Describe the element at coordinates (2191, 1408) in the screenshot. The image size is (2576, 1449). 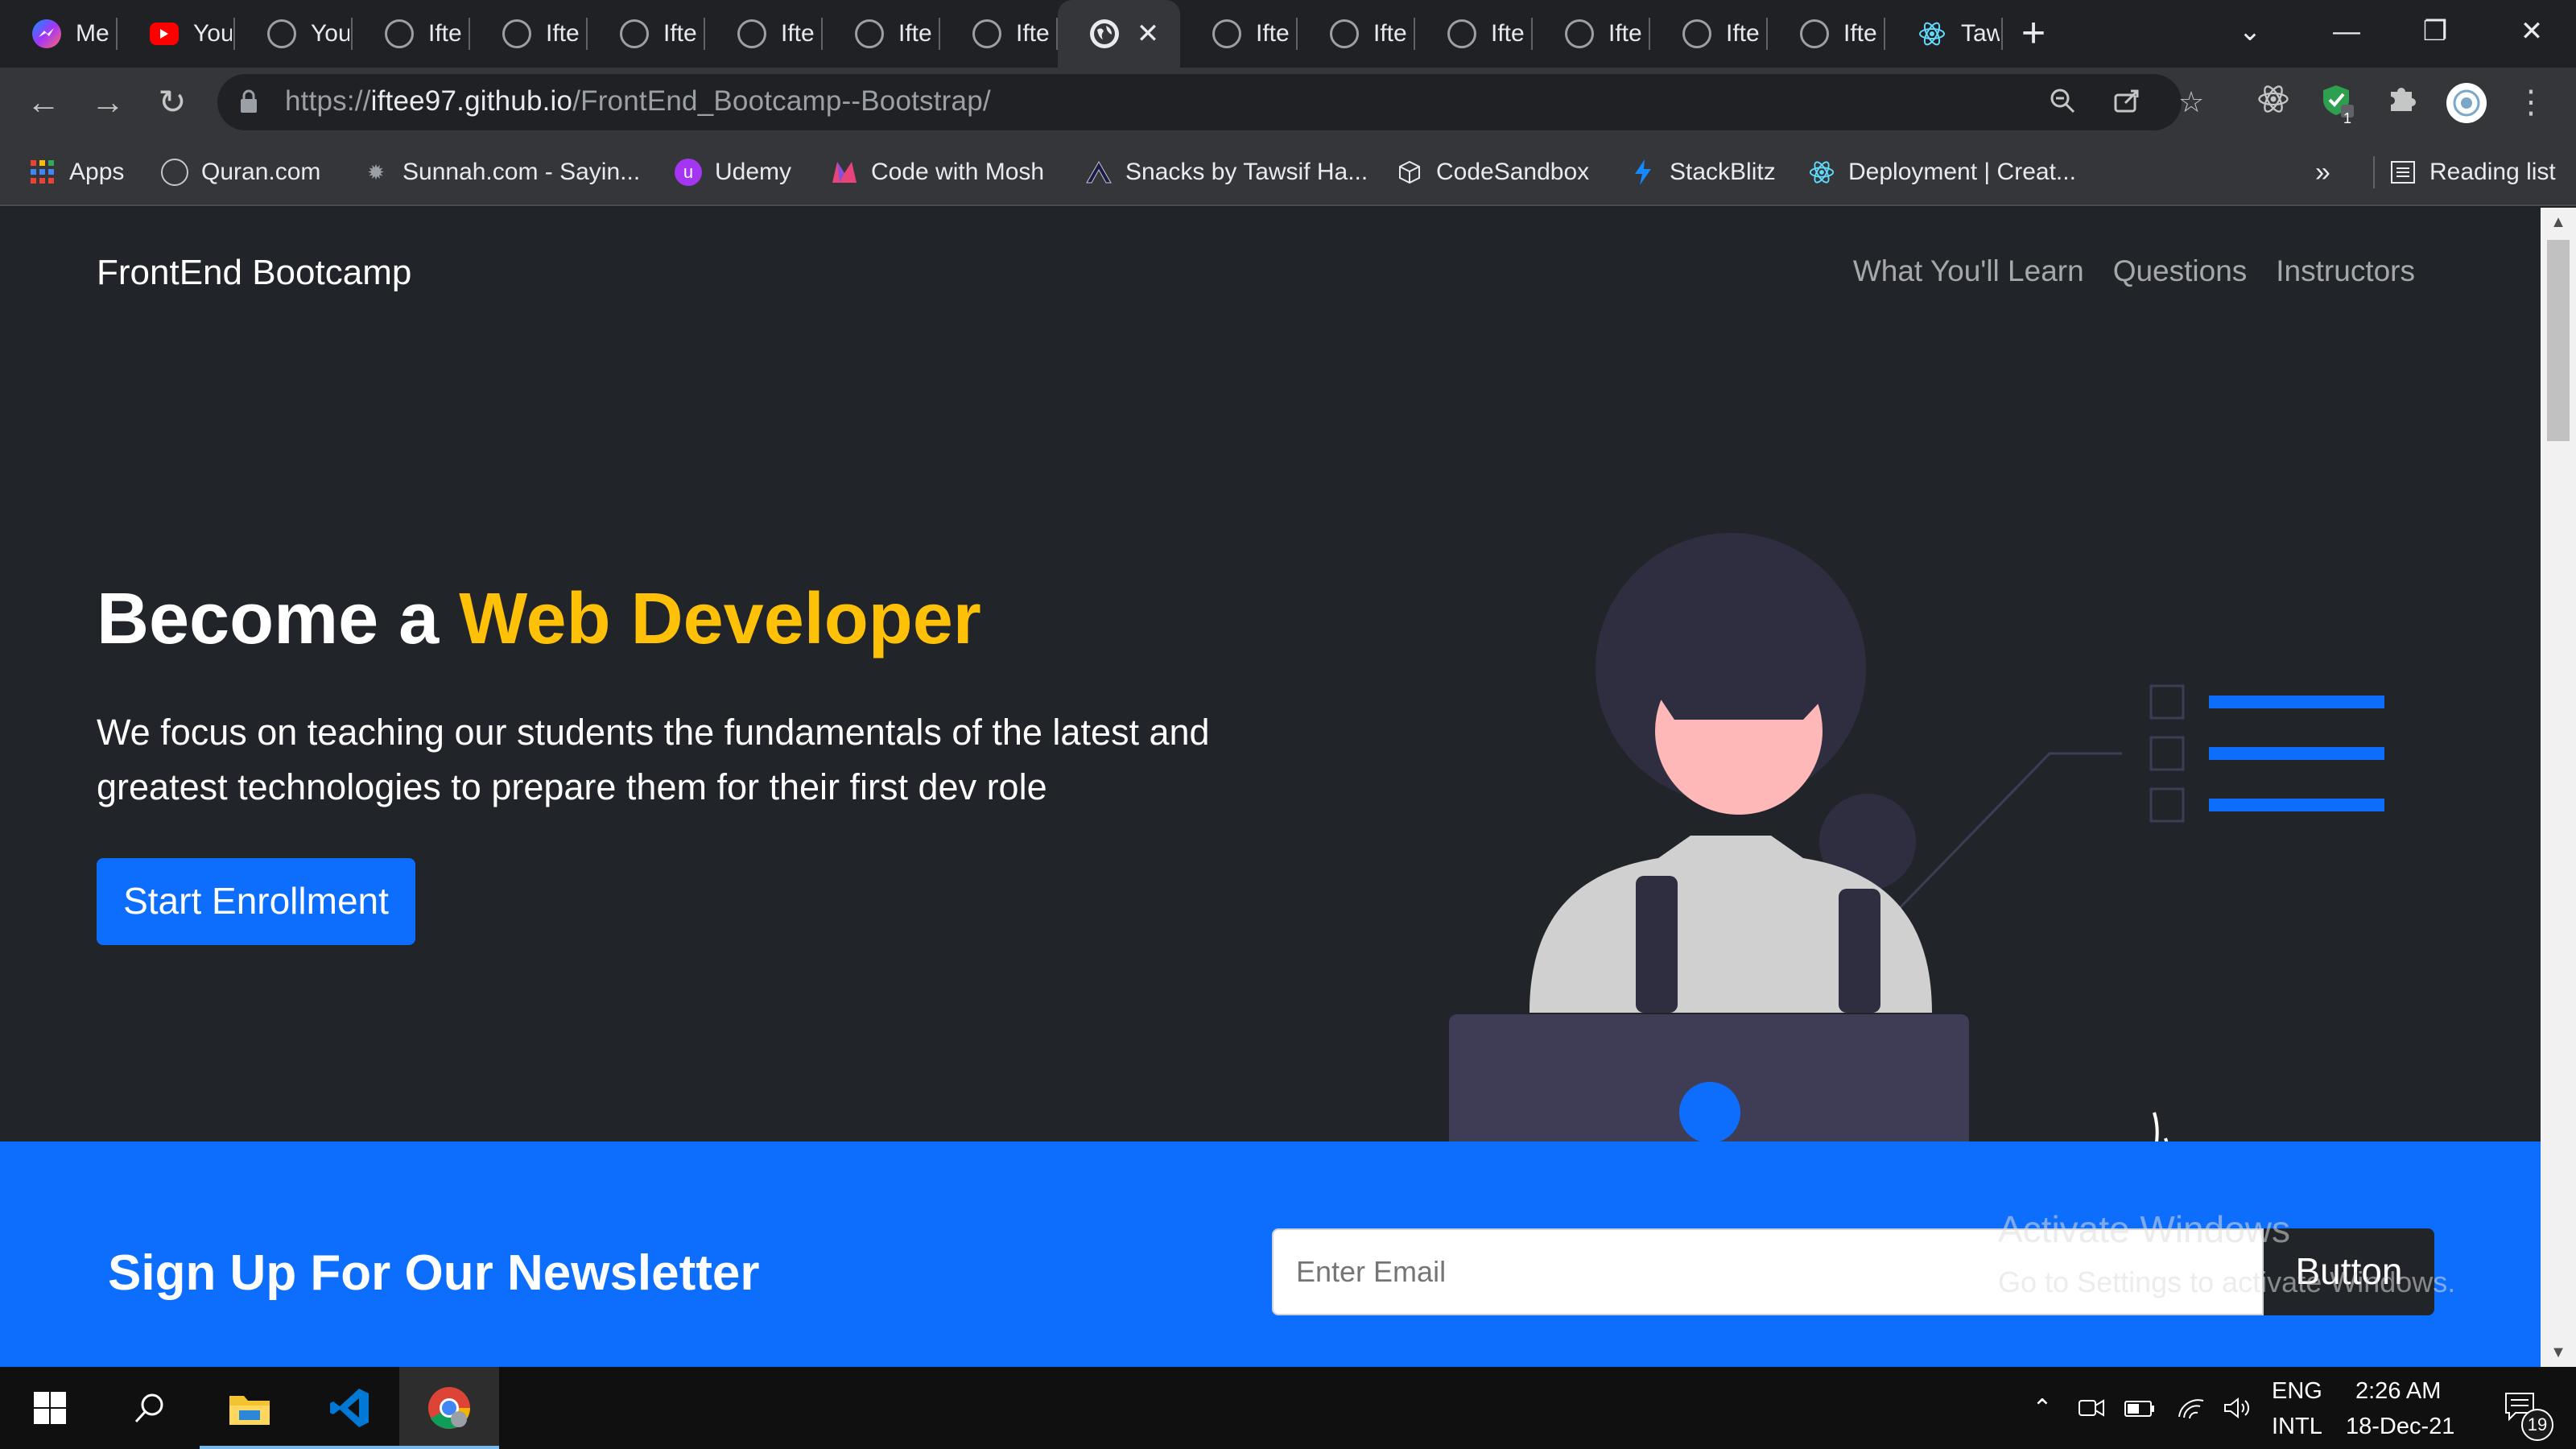
I see `wifi-icon` at that location.